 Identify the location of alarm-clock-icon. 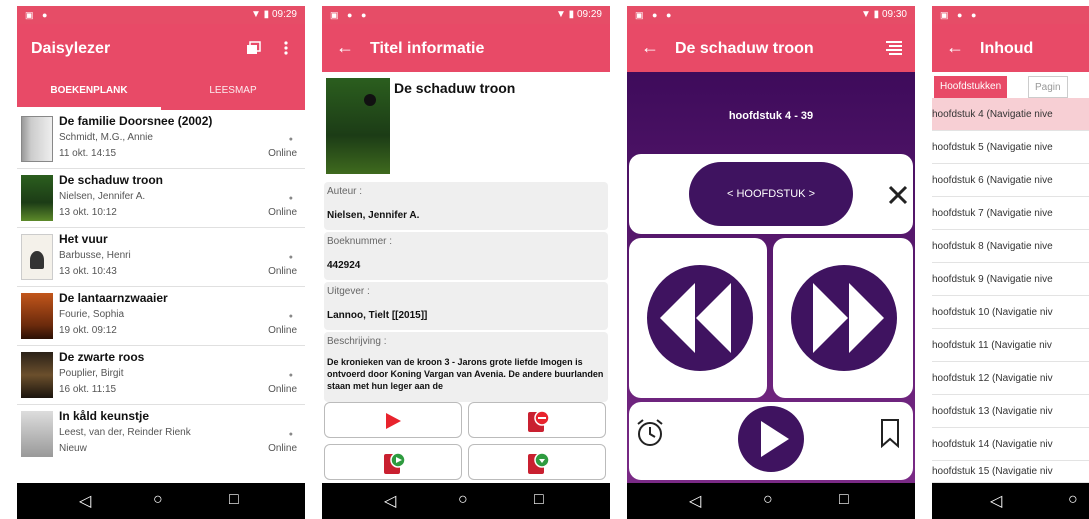
(650, 433).